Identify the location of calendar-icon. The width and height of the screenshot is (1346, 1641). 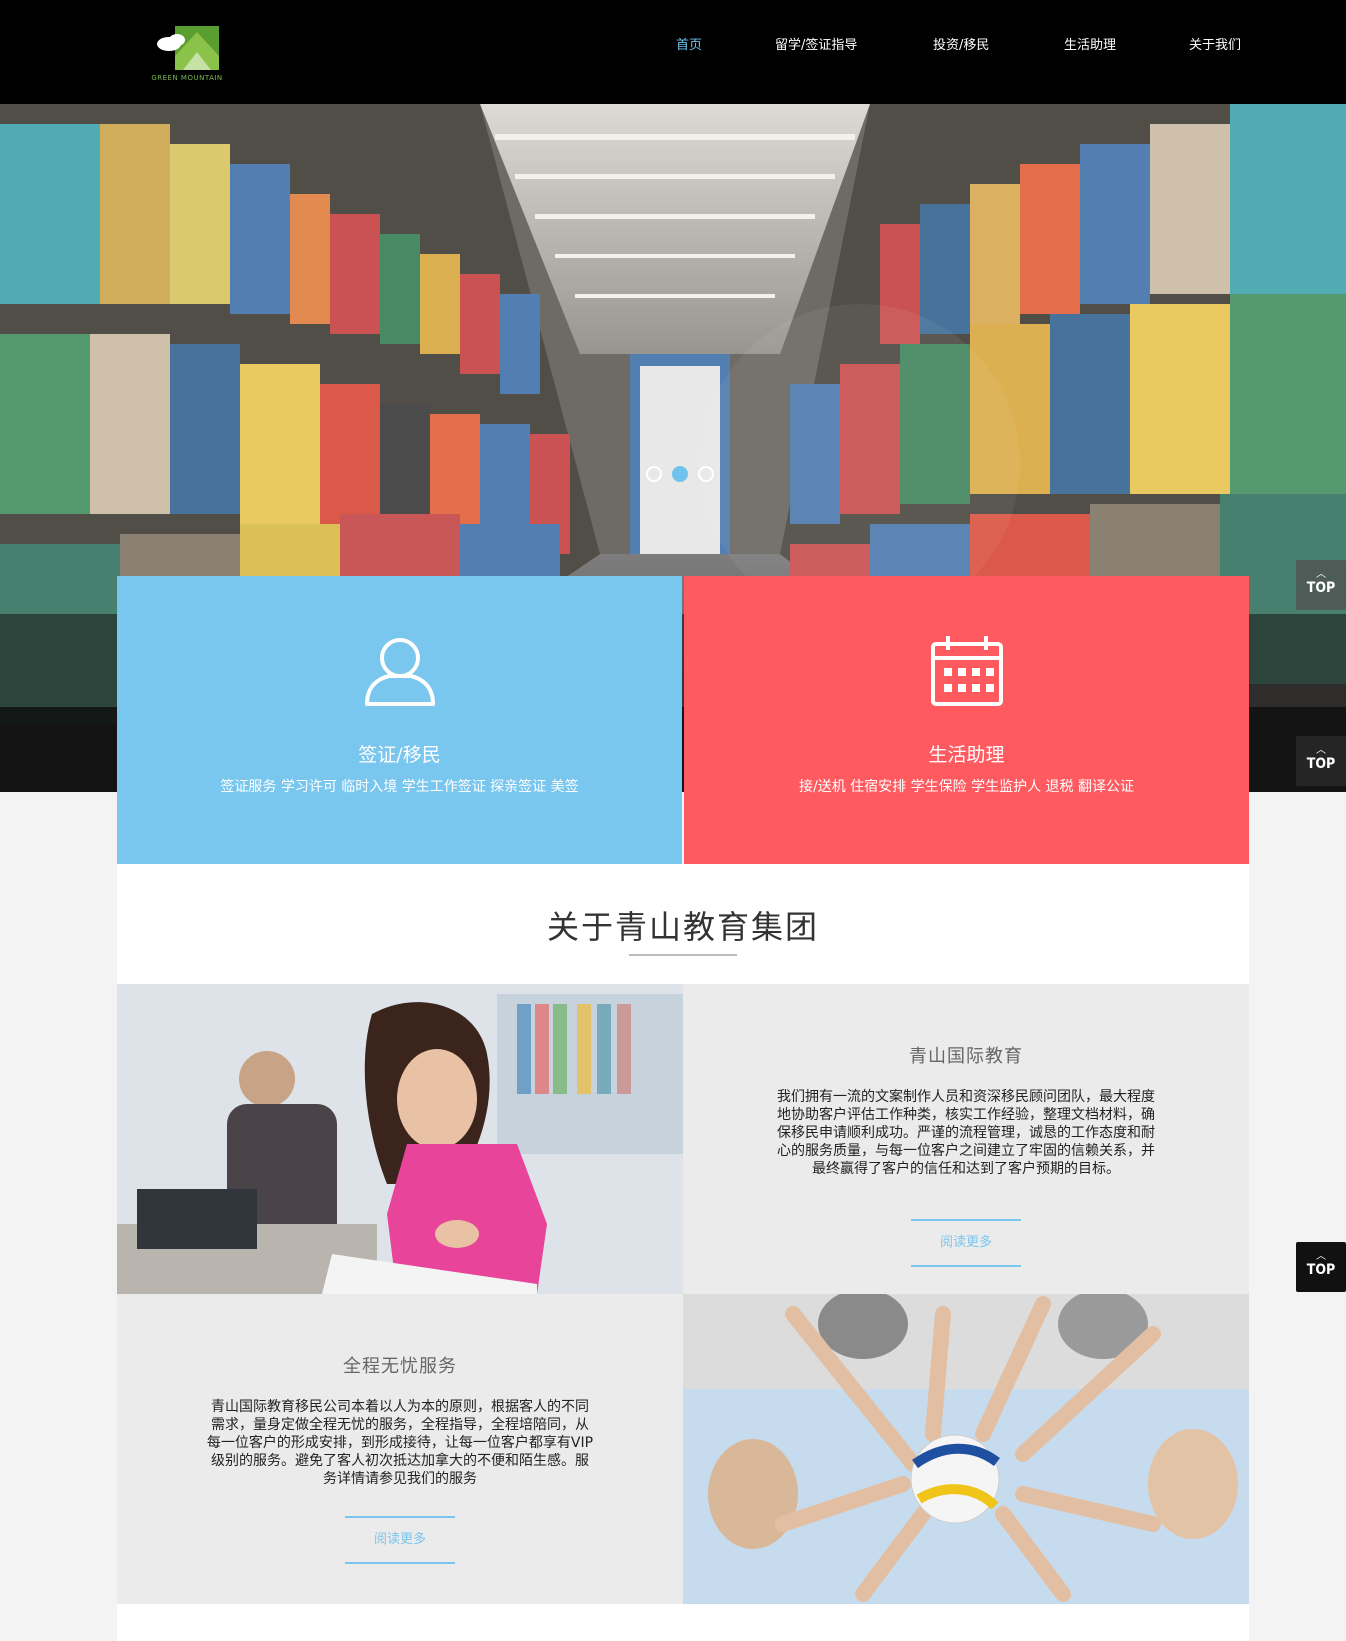
(966, 671).